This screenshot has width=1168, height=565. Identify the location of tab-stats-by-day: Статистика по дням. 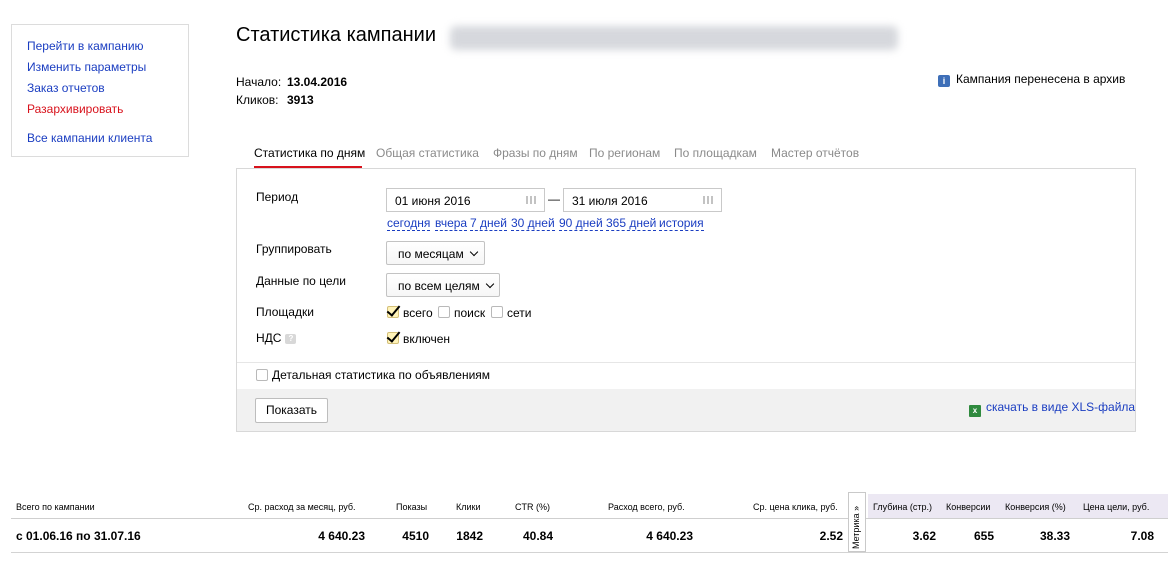
(309, 153).